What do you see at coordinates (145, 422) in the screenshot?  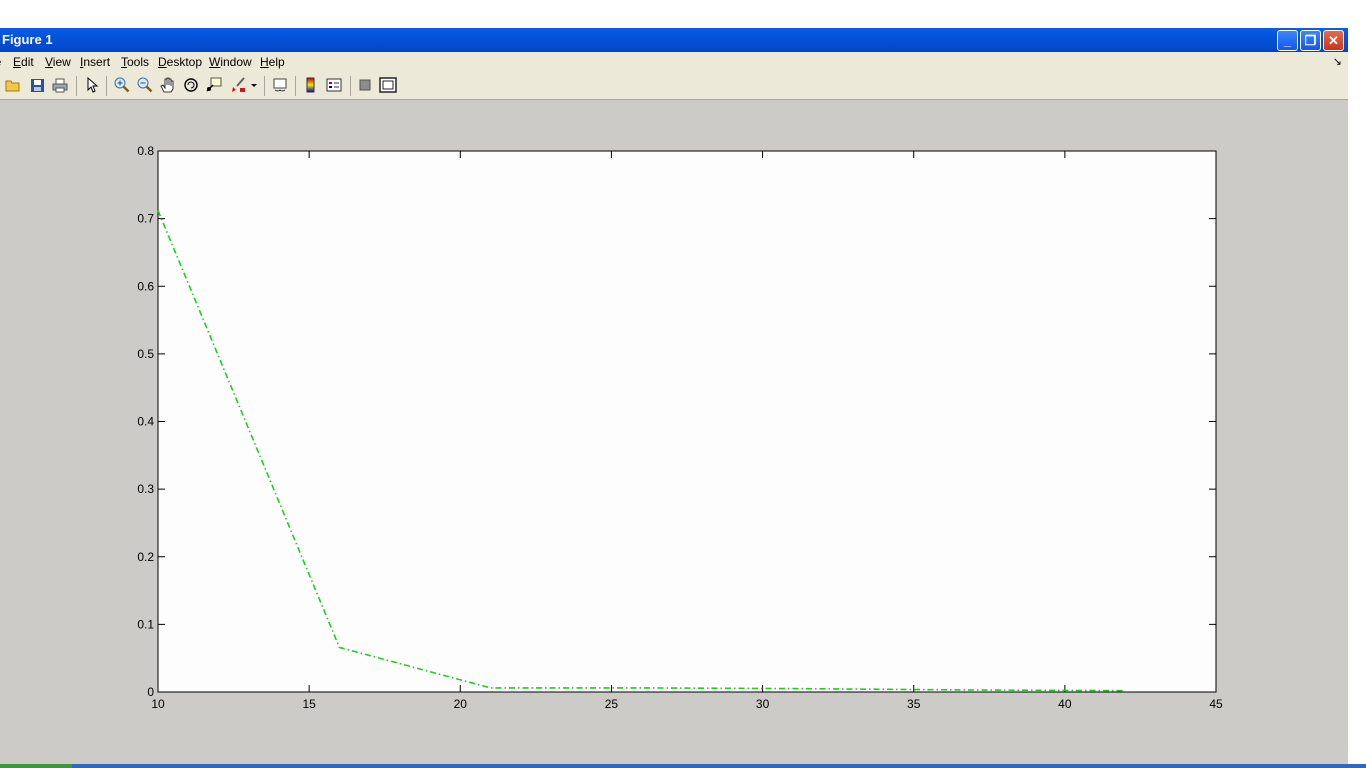 I see `y-tick-label: 0.4` at bounding box center [145, 422].